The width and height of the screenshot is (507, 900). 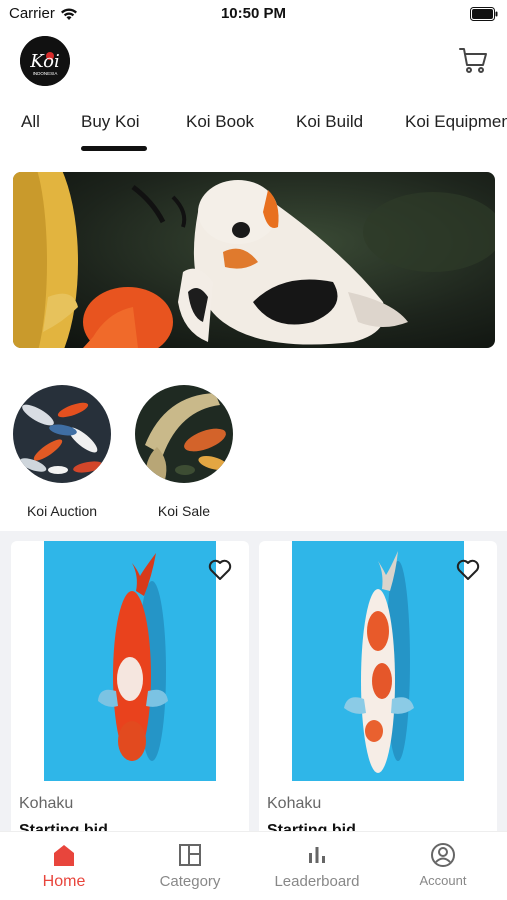 I want to click on app-header: Koi INDONESIA, so click(x=253, y=61).